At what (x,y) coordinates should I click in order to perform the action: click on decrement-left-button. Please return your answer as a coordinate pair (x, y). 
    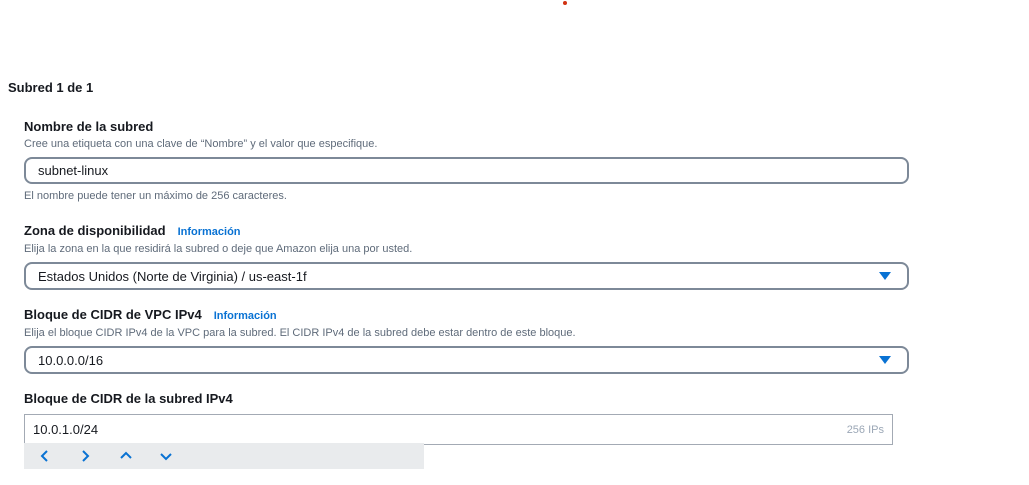
    Looking at the image, I should click on (58, 456).